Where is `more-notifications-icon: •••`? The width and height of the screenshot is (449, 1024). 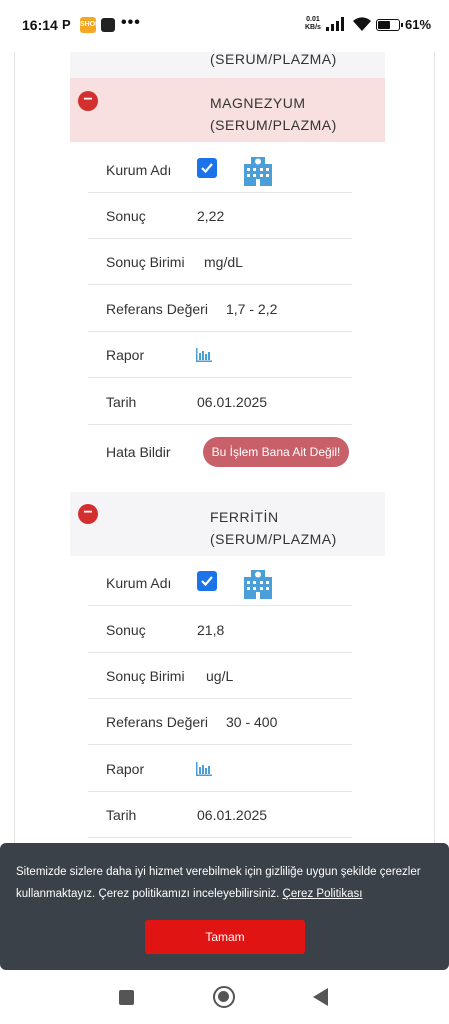
more-notifications-icon: ••• is located at coordinates (131, 22).